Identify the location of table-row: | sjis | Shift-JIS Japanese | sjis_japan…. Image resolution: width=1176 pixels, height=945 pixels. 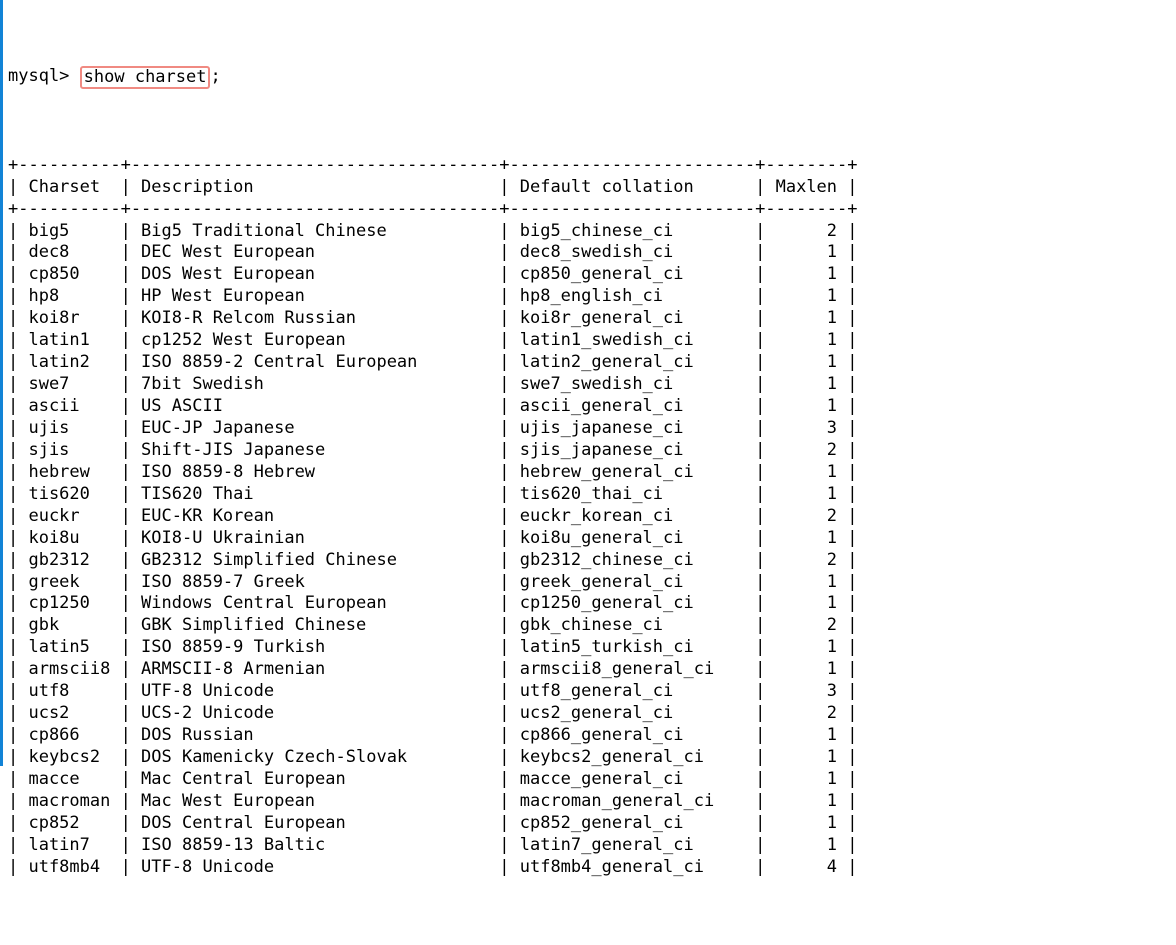
(433, 449).